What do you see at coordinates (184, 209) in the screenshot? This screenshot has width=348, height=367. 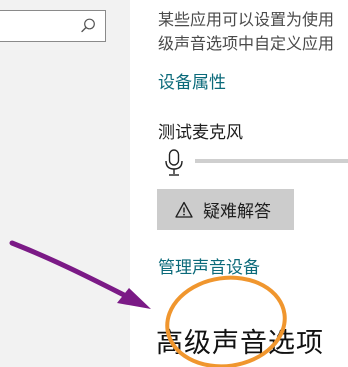 I see `warning-icon` at bounding box center [184, 209].